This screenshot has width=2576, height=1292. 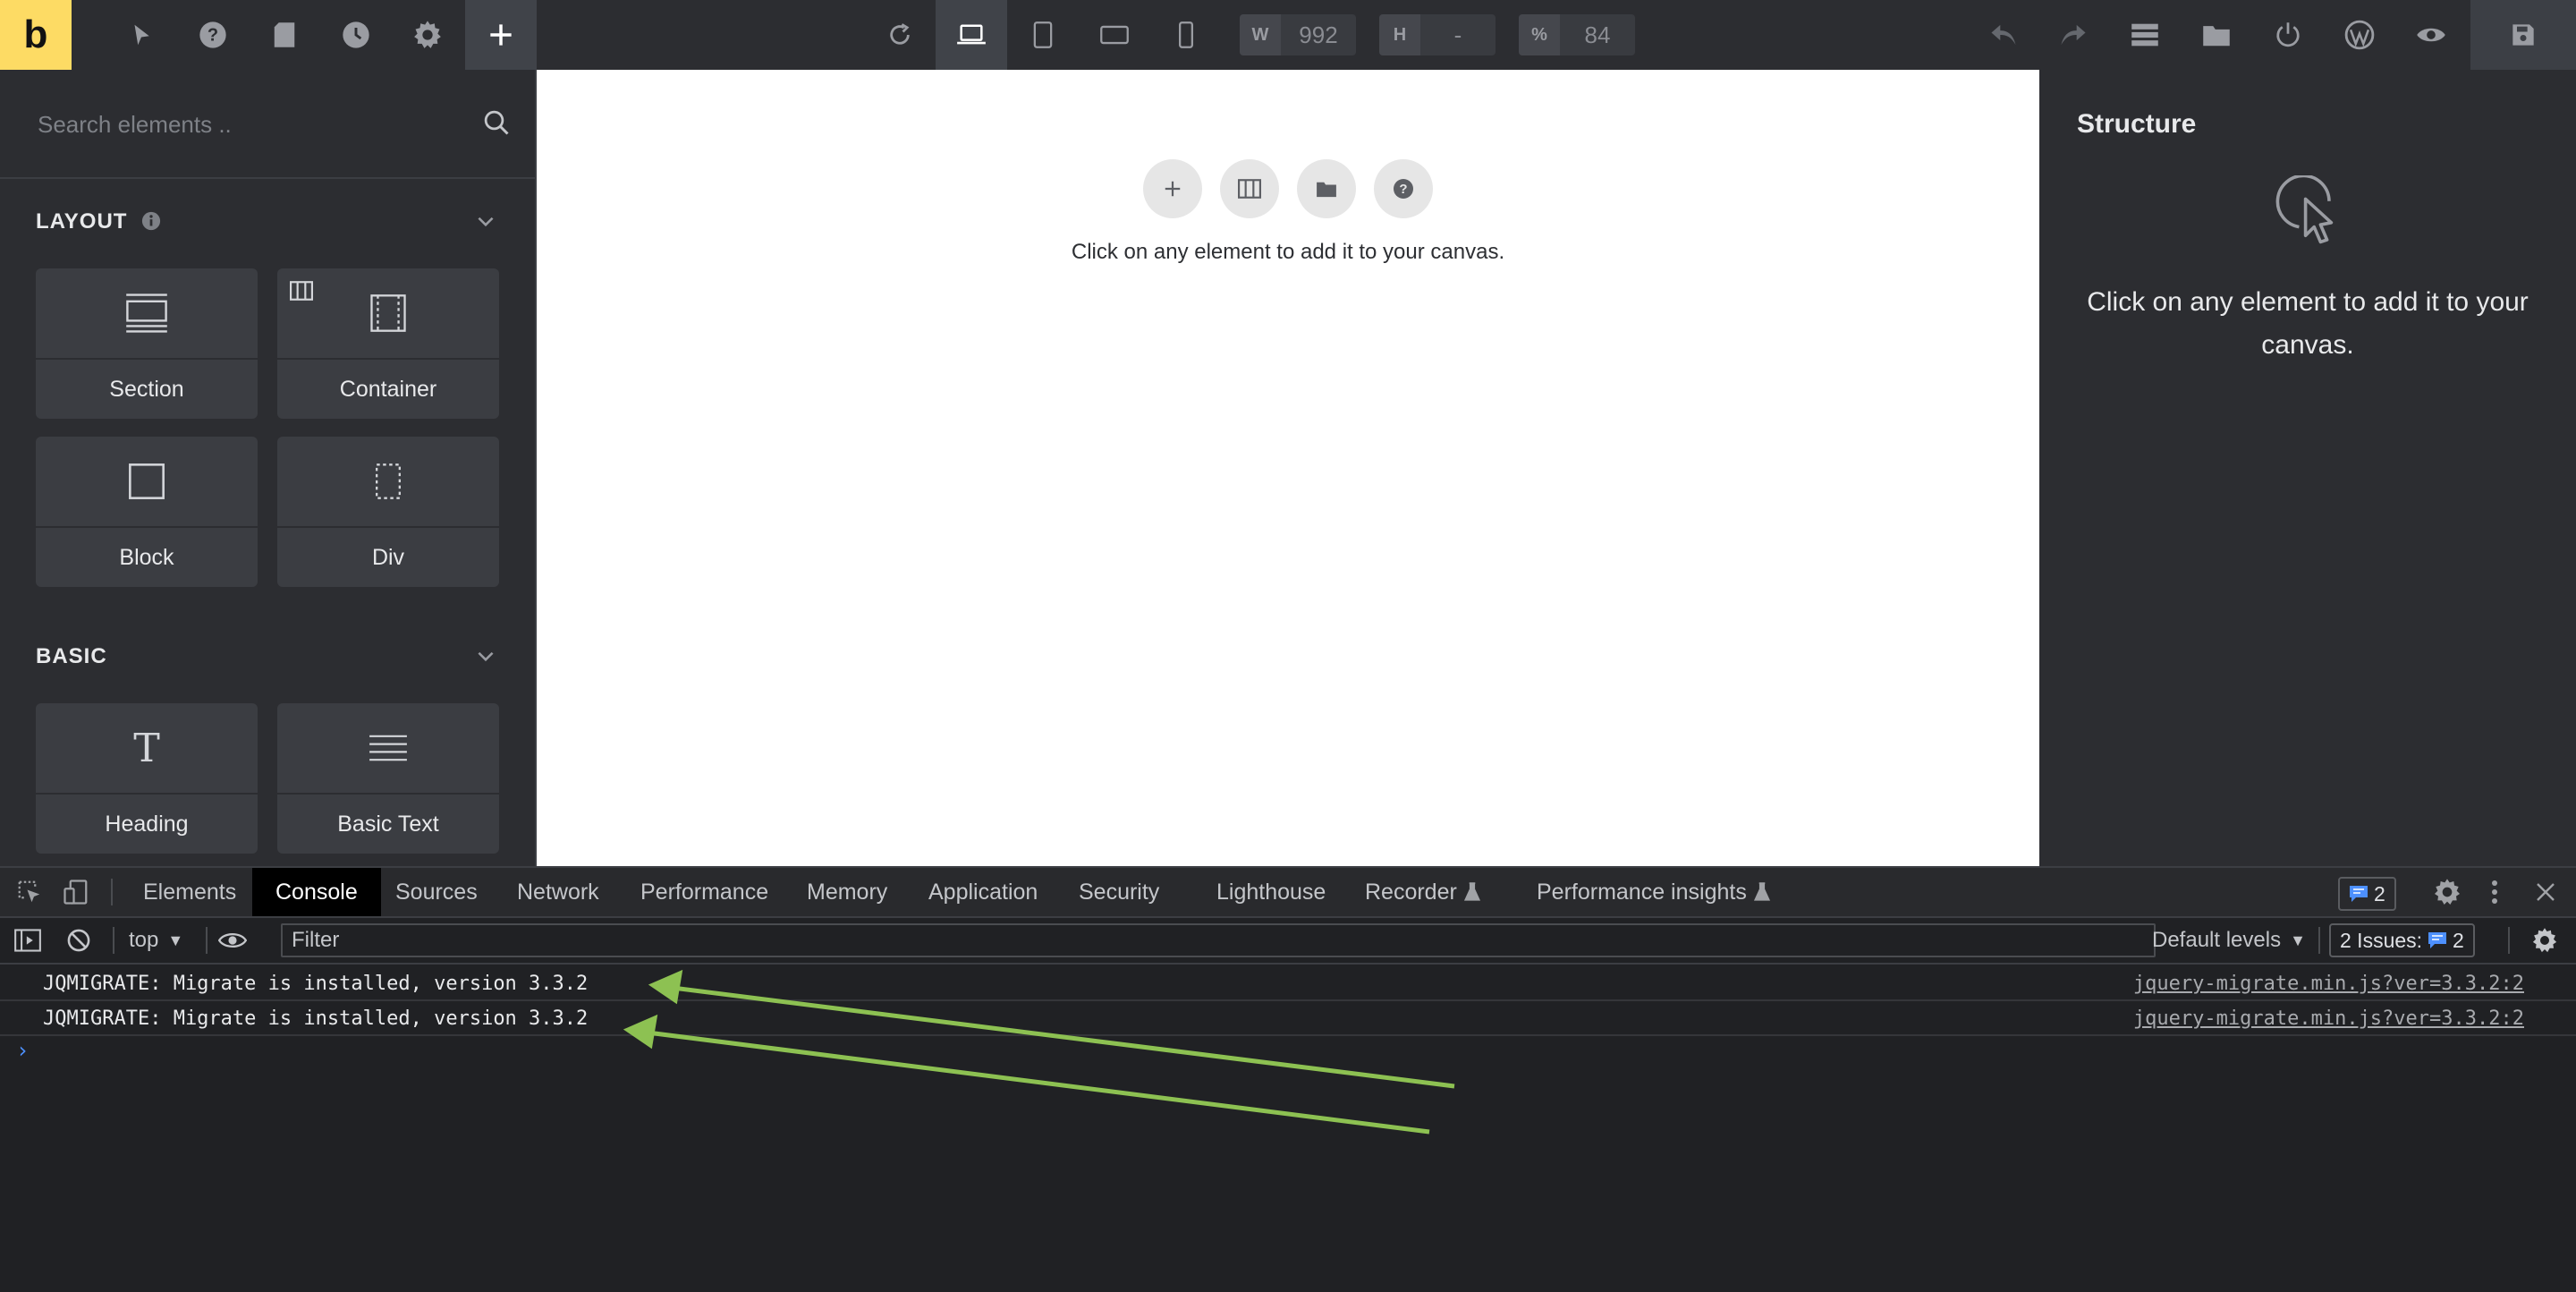 What do you see at coordinates (301, 291) in the screenshot?
I see `columns-icon` at bounding box center [301, 291].